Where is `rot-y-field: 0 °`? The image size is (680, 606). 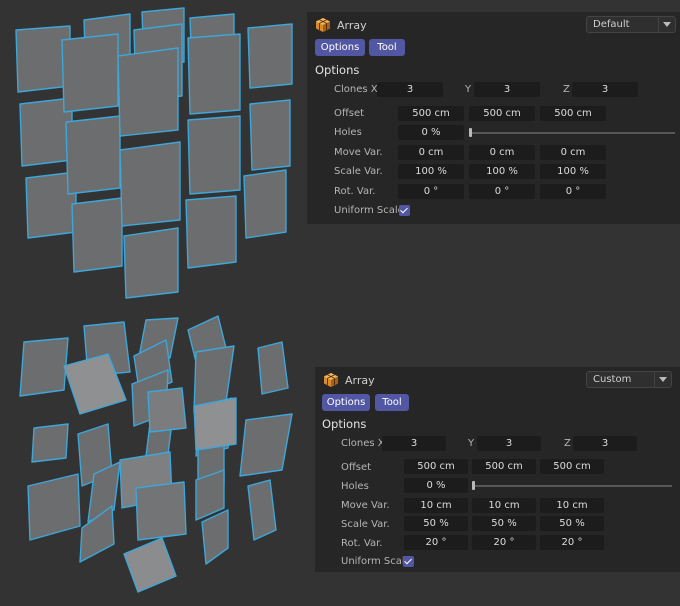 rot-y-field: 0 ° is located at coordinates (502, 191).